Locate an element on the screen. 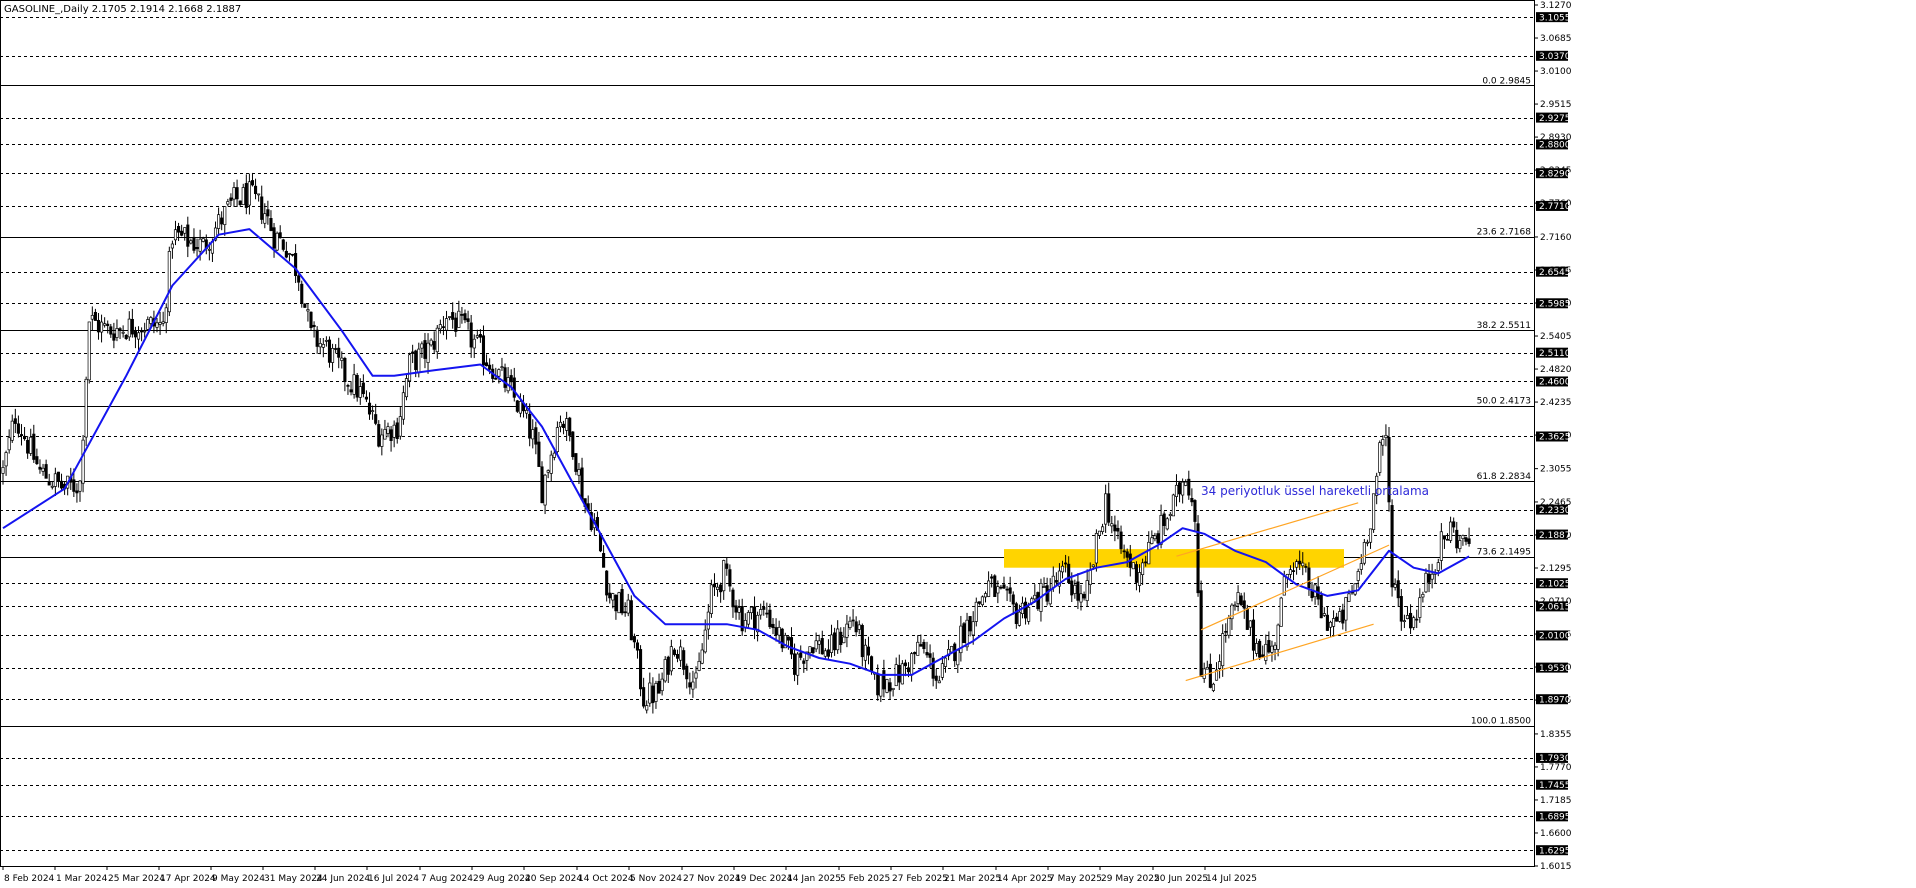 The width and height of the screenshot is (1916, 888). y-tick-label: 1.6015 is located at coordinates (1556, 867).